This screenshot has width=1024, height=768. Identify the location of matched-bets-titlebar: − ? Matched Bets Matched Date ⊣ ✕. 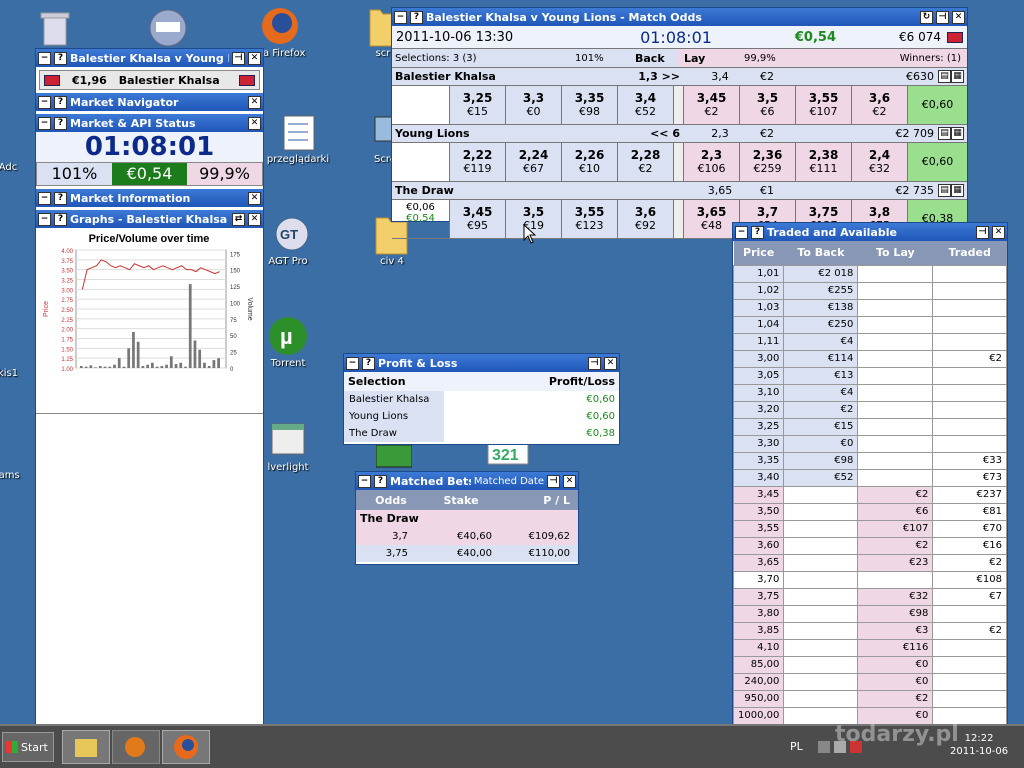
(467, 481).